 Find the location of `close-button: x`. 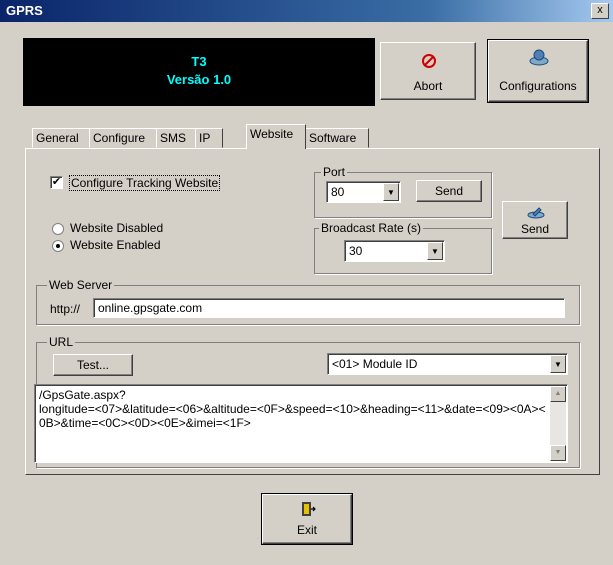

close-button: x is located at coordinates (600, 11).